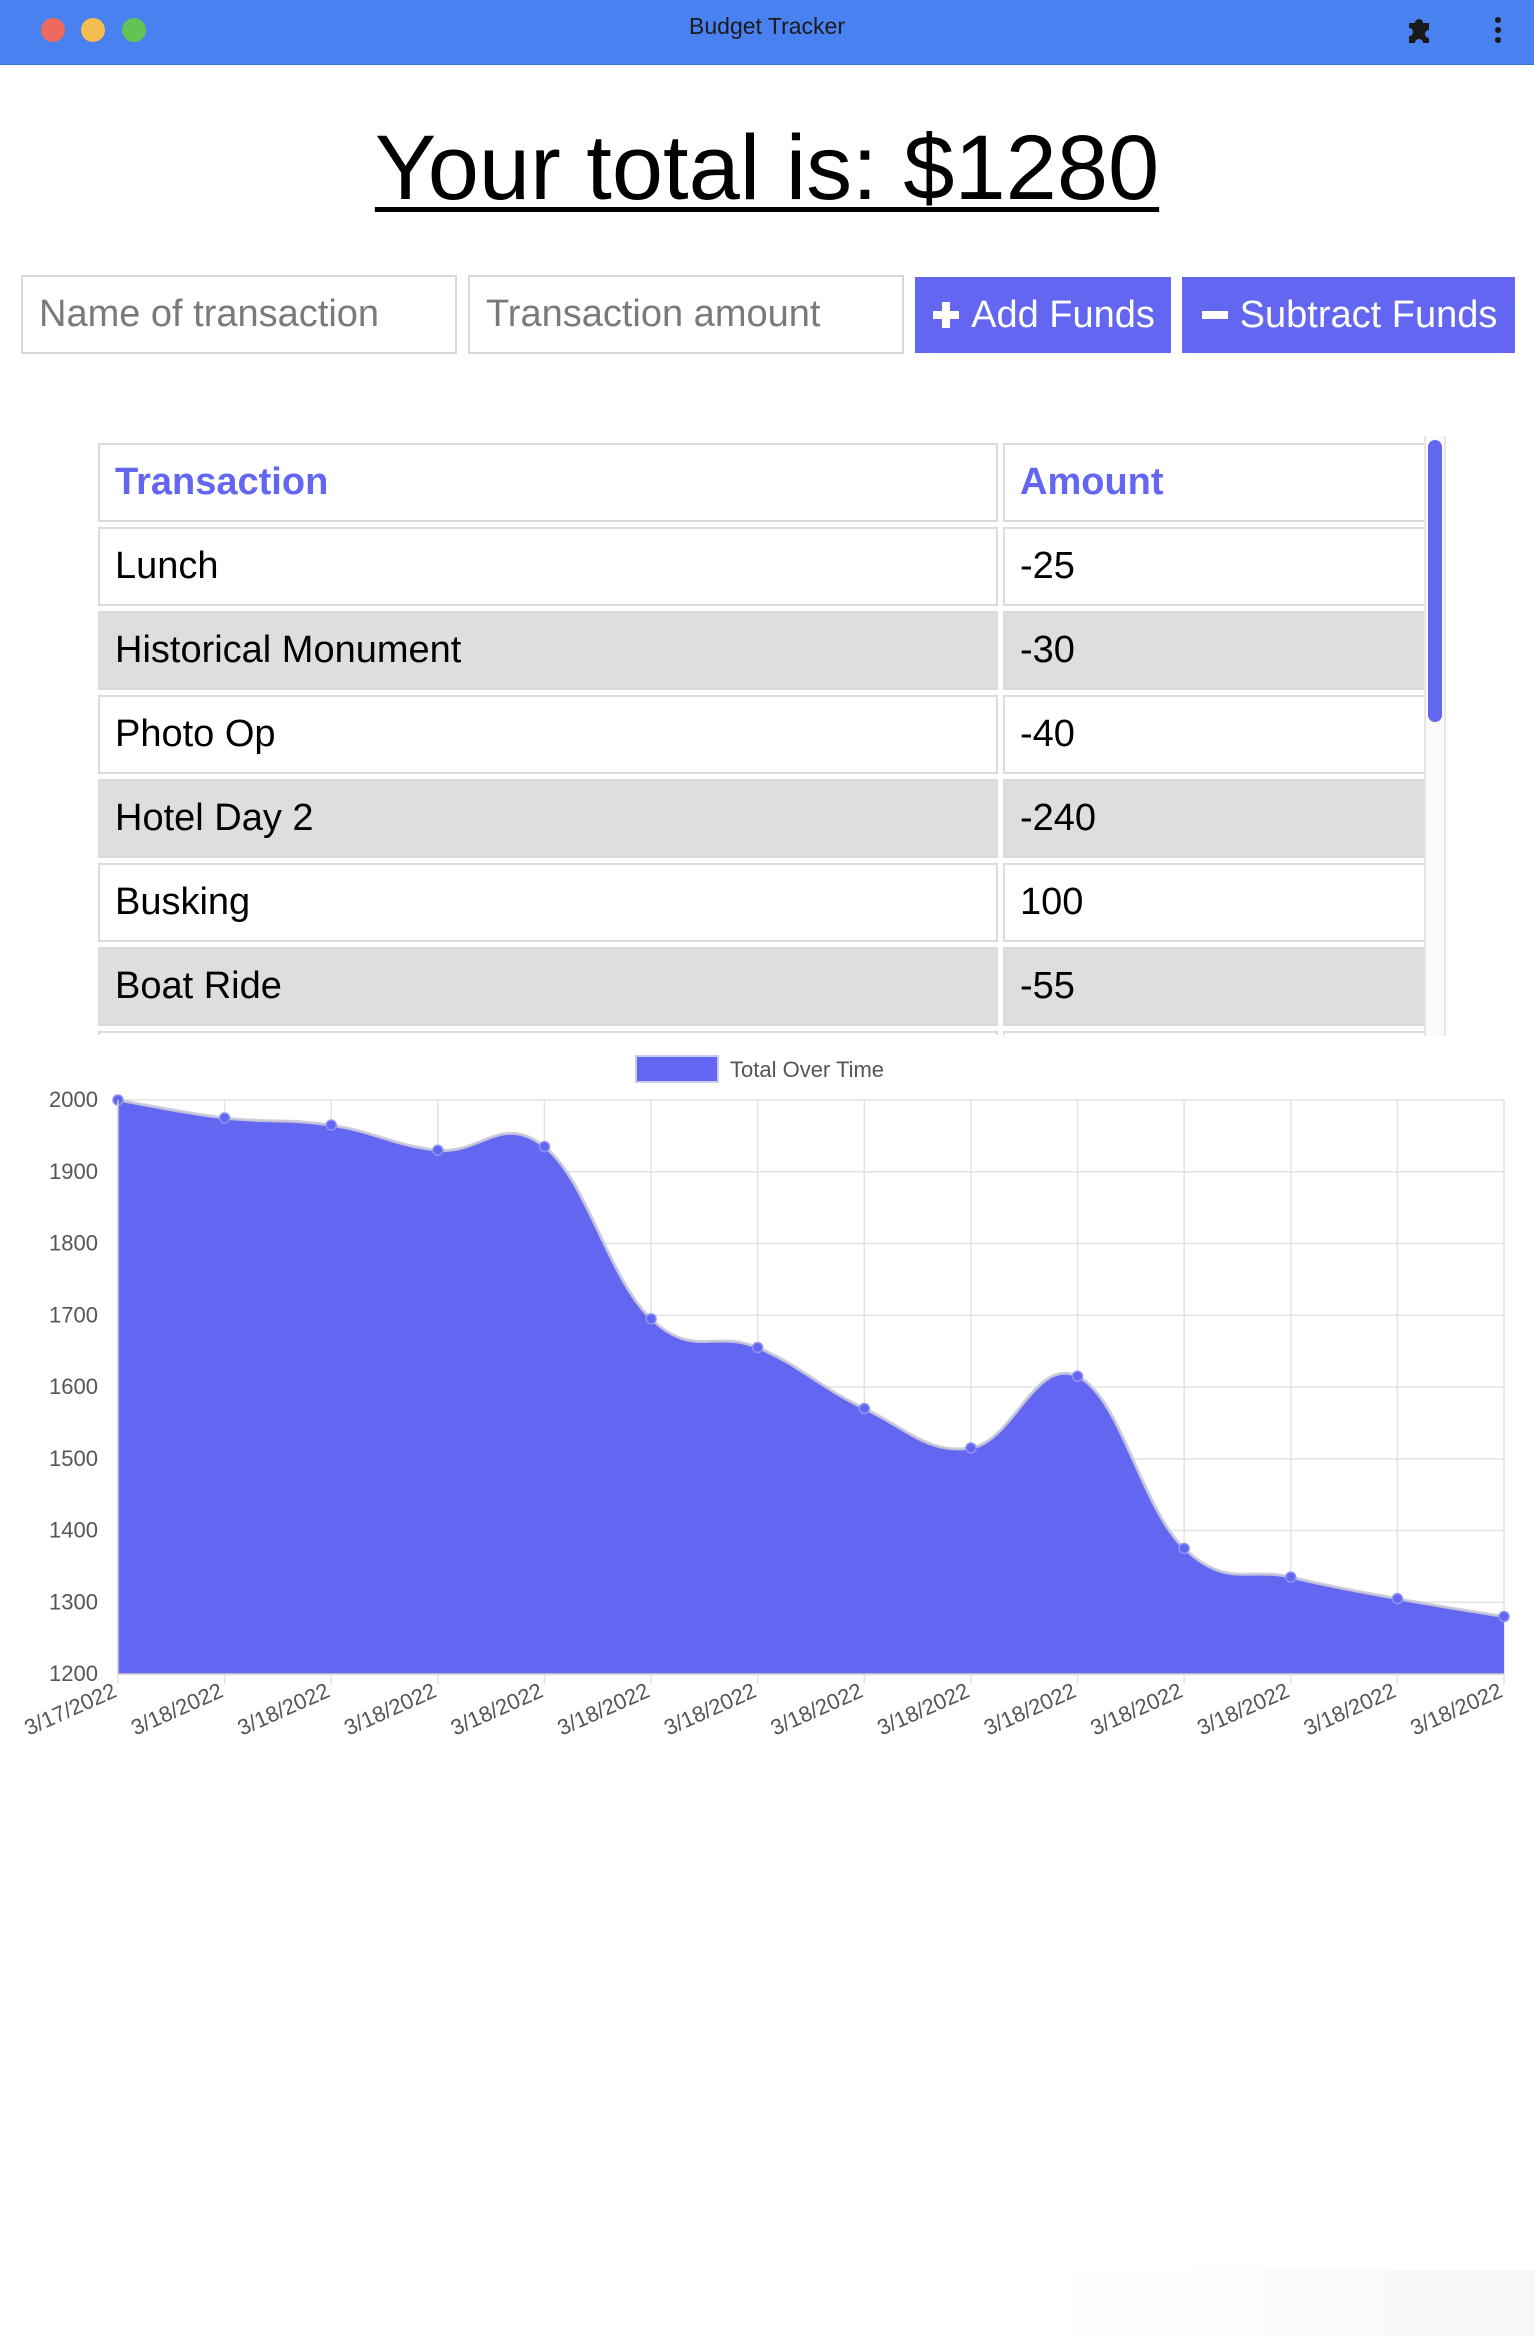  I want to click on transaction-name-cell: Historical Monument, so click(548, 650).